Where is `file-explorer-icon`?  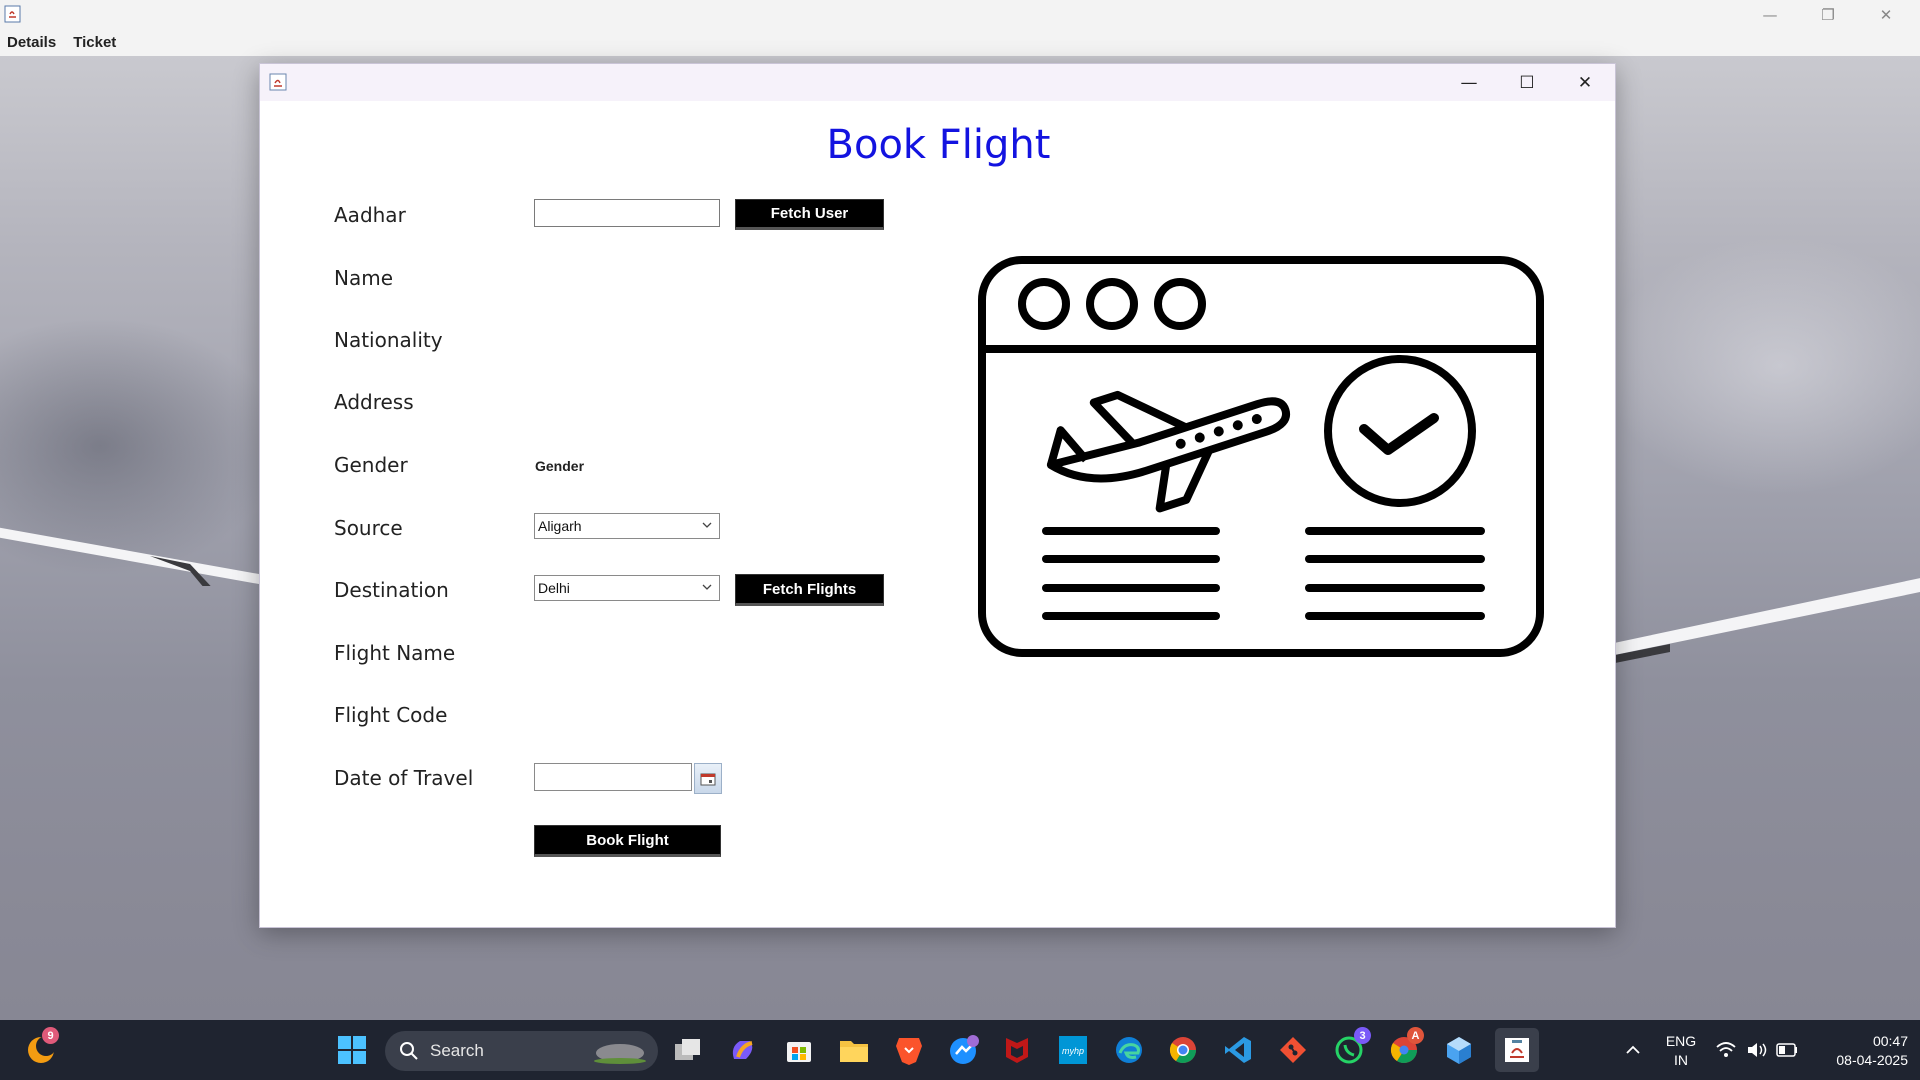
file-explorer-icon is located at coordinates (854, 1050).